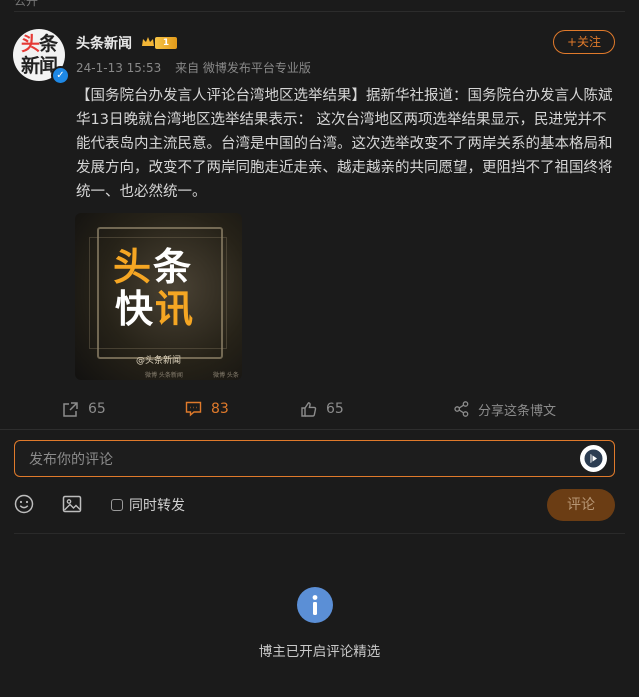  What do you see at coordinates (70, 409) in the screenshot?
I see `repost-icon` at bounding box center [70, 409].